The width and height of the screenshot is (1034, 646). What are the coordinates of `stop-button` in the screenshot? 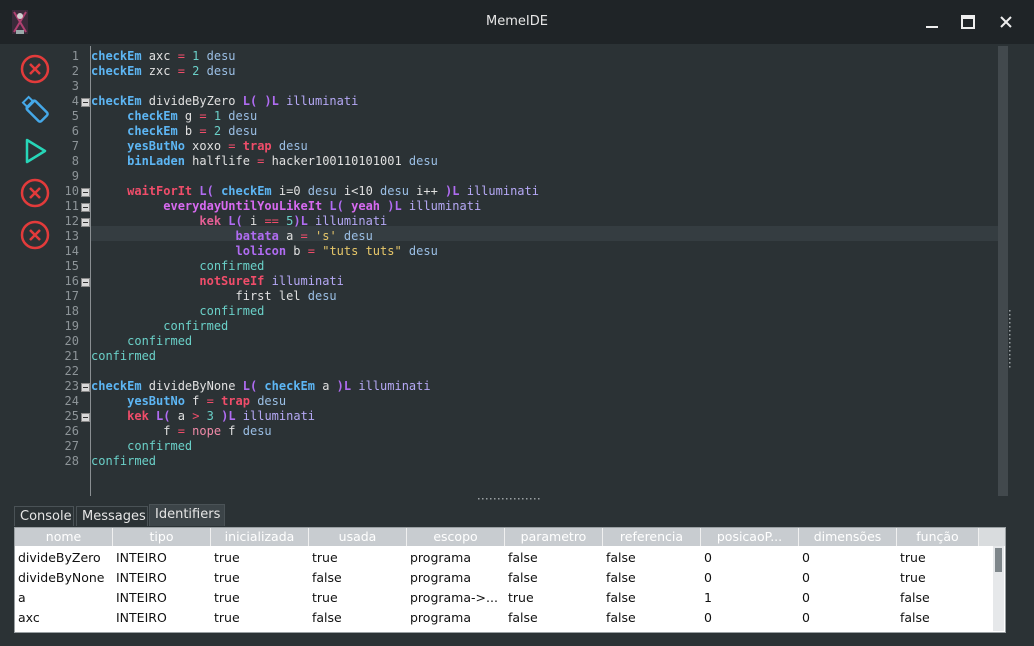 It's located at (35, 69).